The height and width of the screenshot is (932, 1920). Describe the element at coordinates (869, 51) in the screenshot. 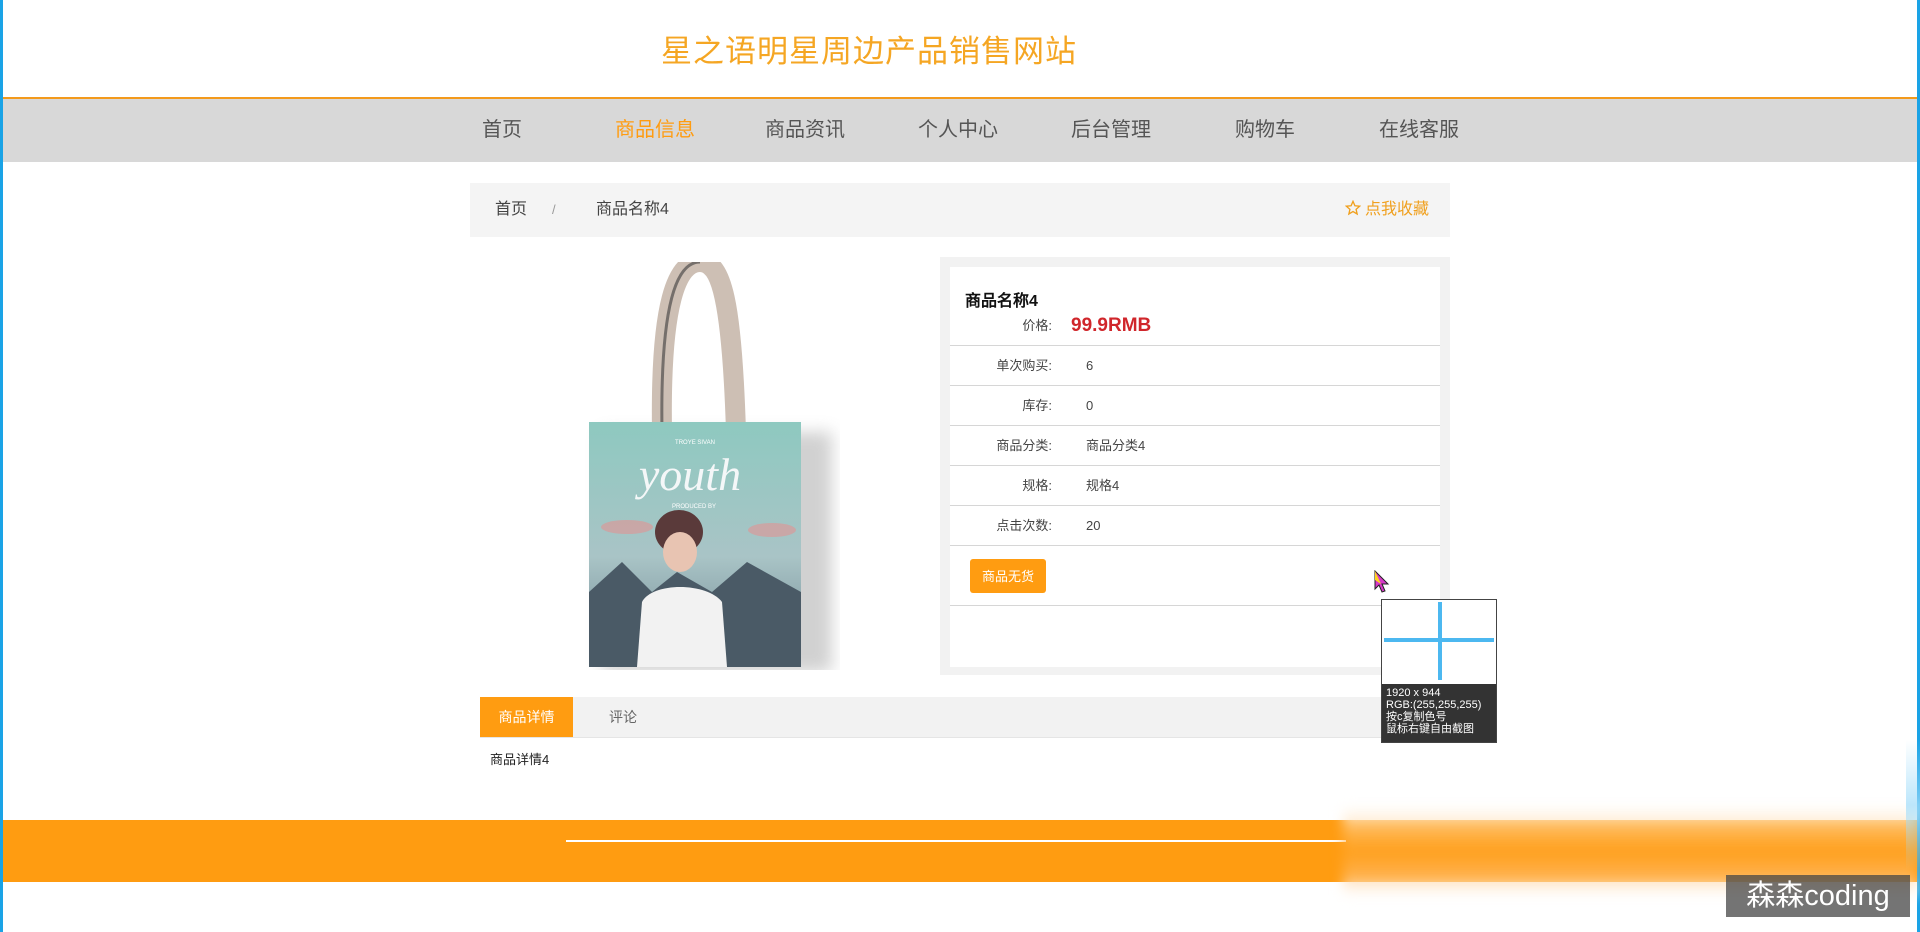

I see `site-title: 星之语明星周边产品销售网站` at that location.